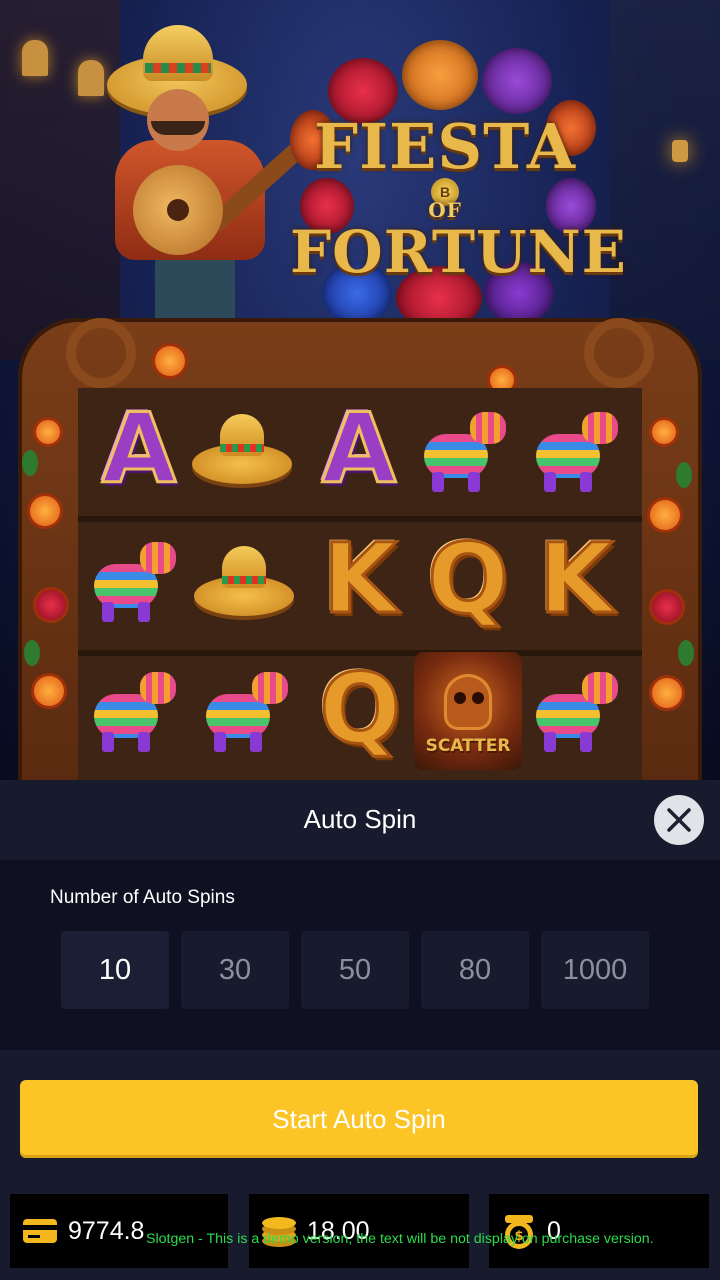 This screenshot has height=1280, width=720. Describe the element at coordinates (475, 970) in the screenshot. I see `auto-spin-option-80: 80` at that location.